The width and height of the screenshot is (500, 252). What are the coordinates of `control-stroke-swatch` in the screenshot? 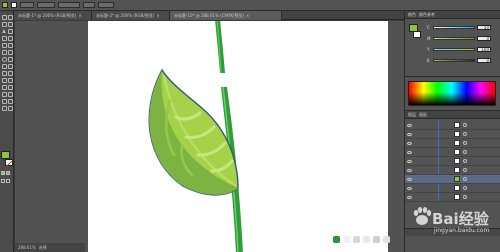 It's located at (14, 5).